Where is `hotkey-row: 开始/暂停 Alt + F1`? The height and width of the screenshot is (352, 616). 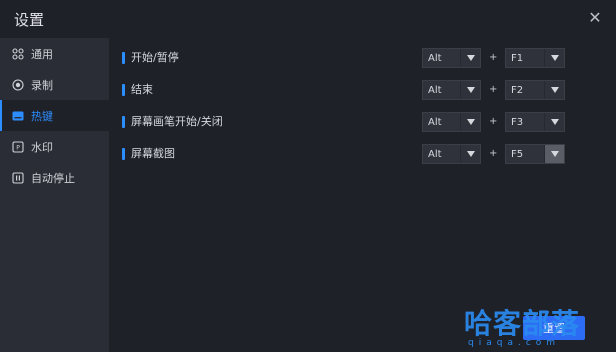 hotkey-row: 开始/暂停 Alt + F1 is located at coordinates (362, 58).